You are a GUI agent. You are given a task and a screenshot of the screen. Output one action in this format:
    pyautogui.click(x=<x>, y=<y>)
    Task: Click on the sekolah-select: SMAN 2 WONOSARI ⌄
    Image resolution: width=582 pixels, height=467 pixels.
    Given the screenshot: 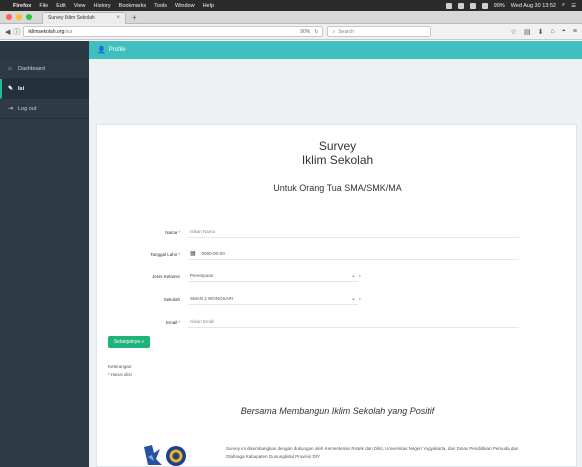 What is the action you would take?
    pyautogui.click(x=273, y=299)
    